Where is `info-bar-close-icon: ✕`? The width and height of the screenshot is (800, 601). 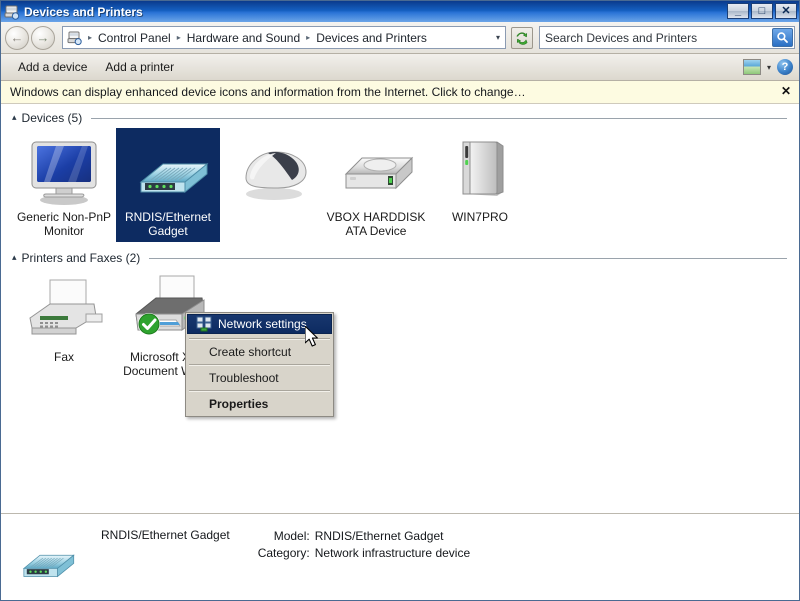
info-bar-close-icon: ✕ is located at coordinates (786, 91).